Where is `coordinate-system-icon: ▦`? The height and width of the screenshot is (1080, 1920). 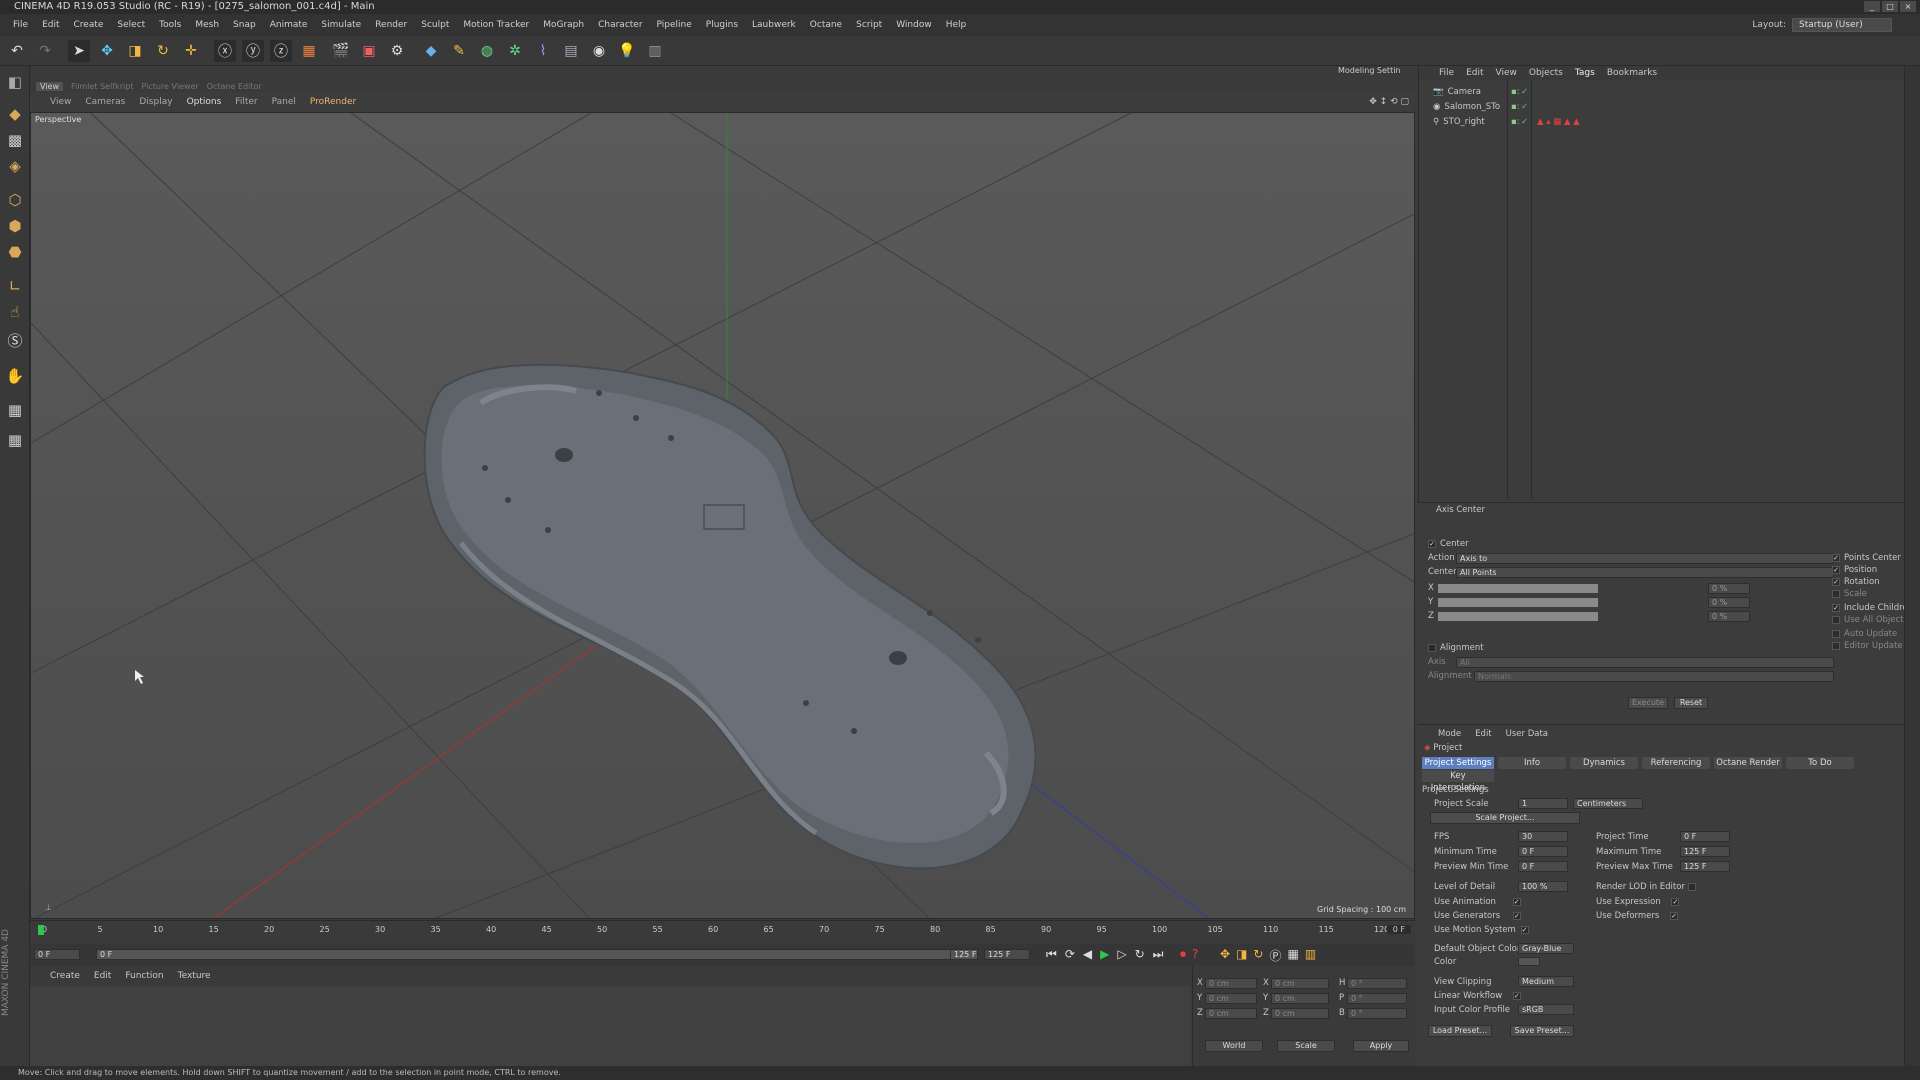
coordinate-system-icon: ▦ is located at coordinates (309, 51).